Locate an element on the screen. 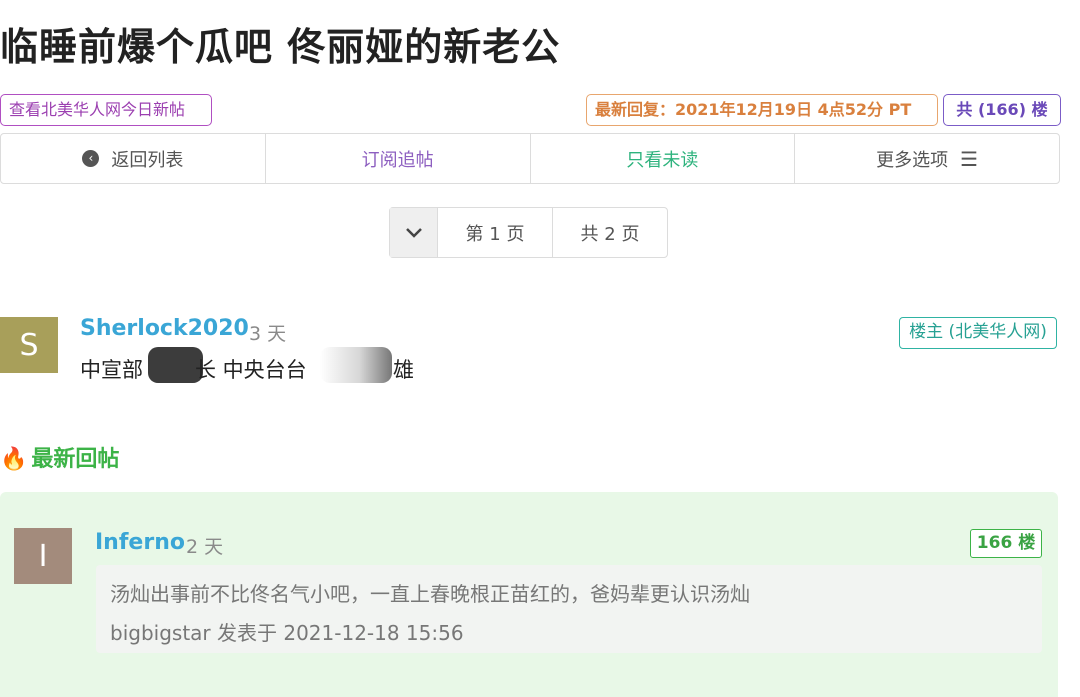 The height and width of the screenshot is (697, 1080). chevron-down-icon is located at coordinates (413, 232).